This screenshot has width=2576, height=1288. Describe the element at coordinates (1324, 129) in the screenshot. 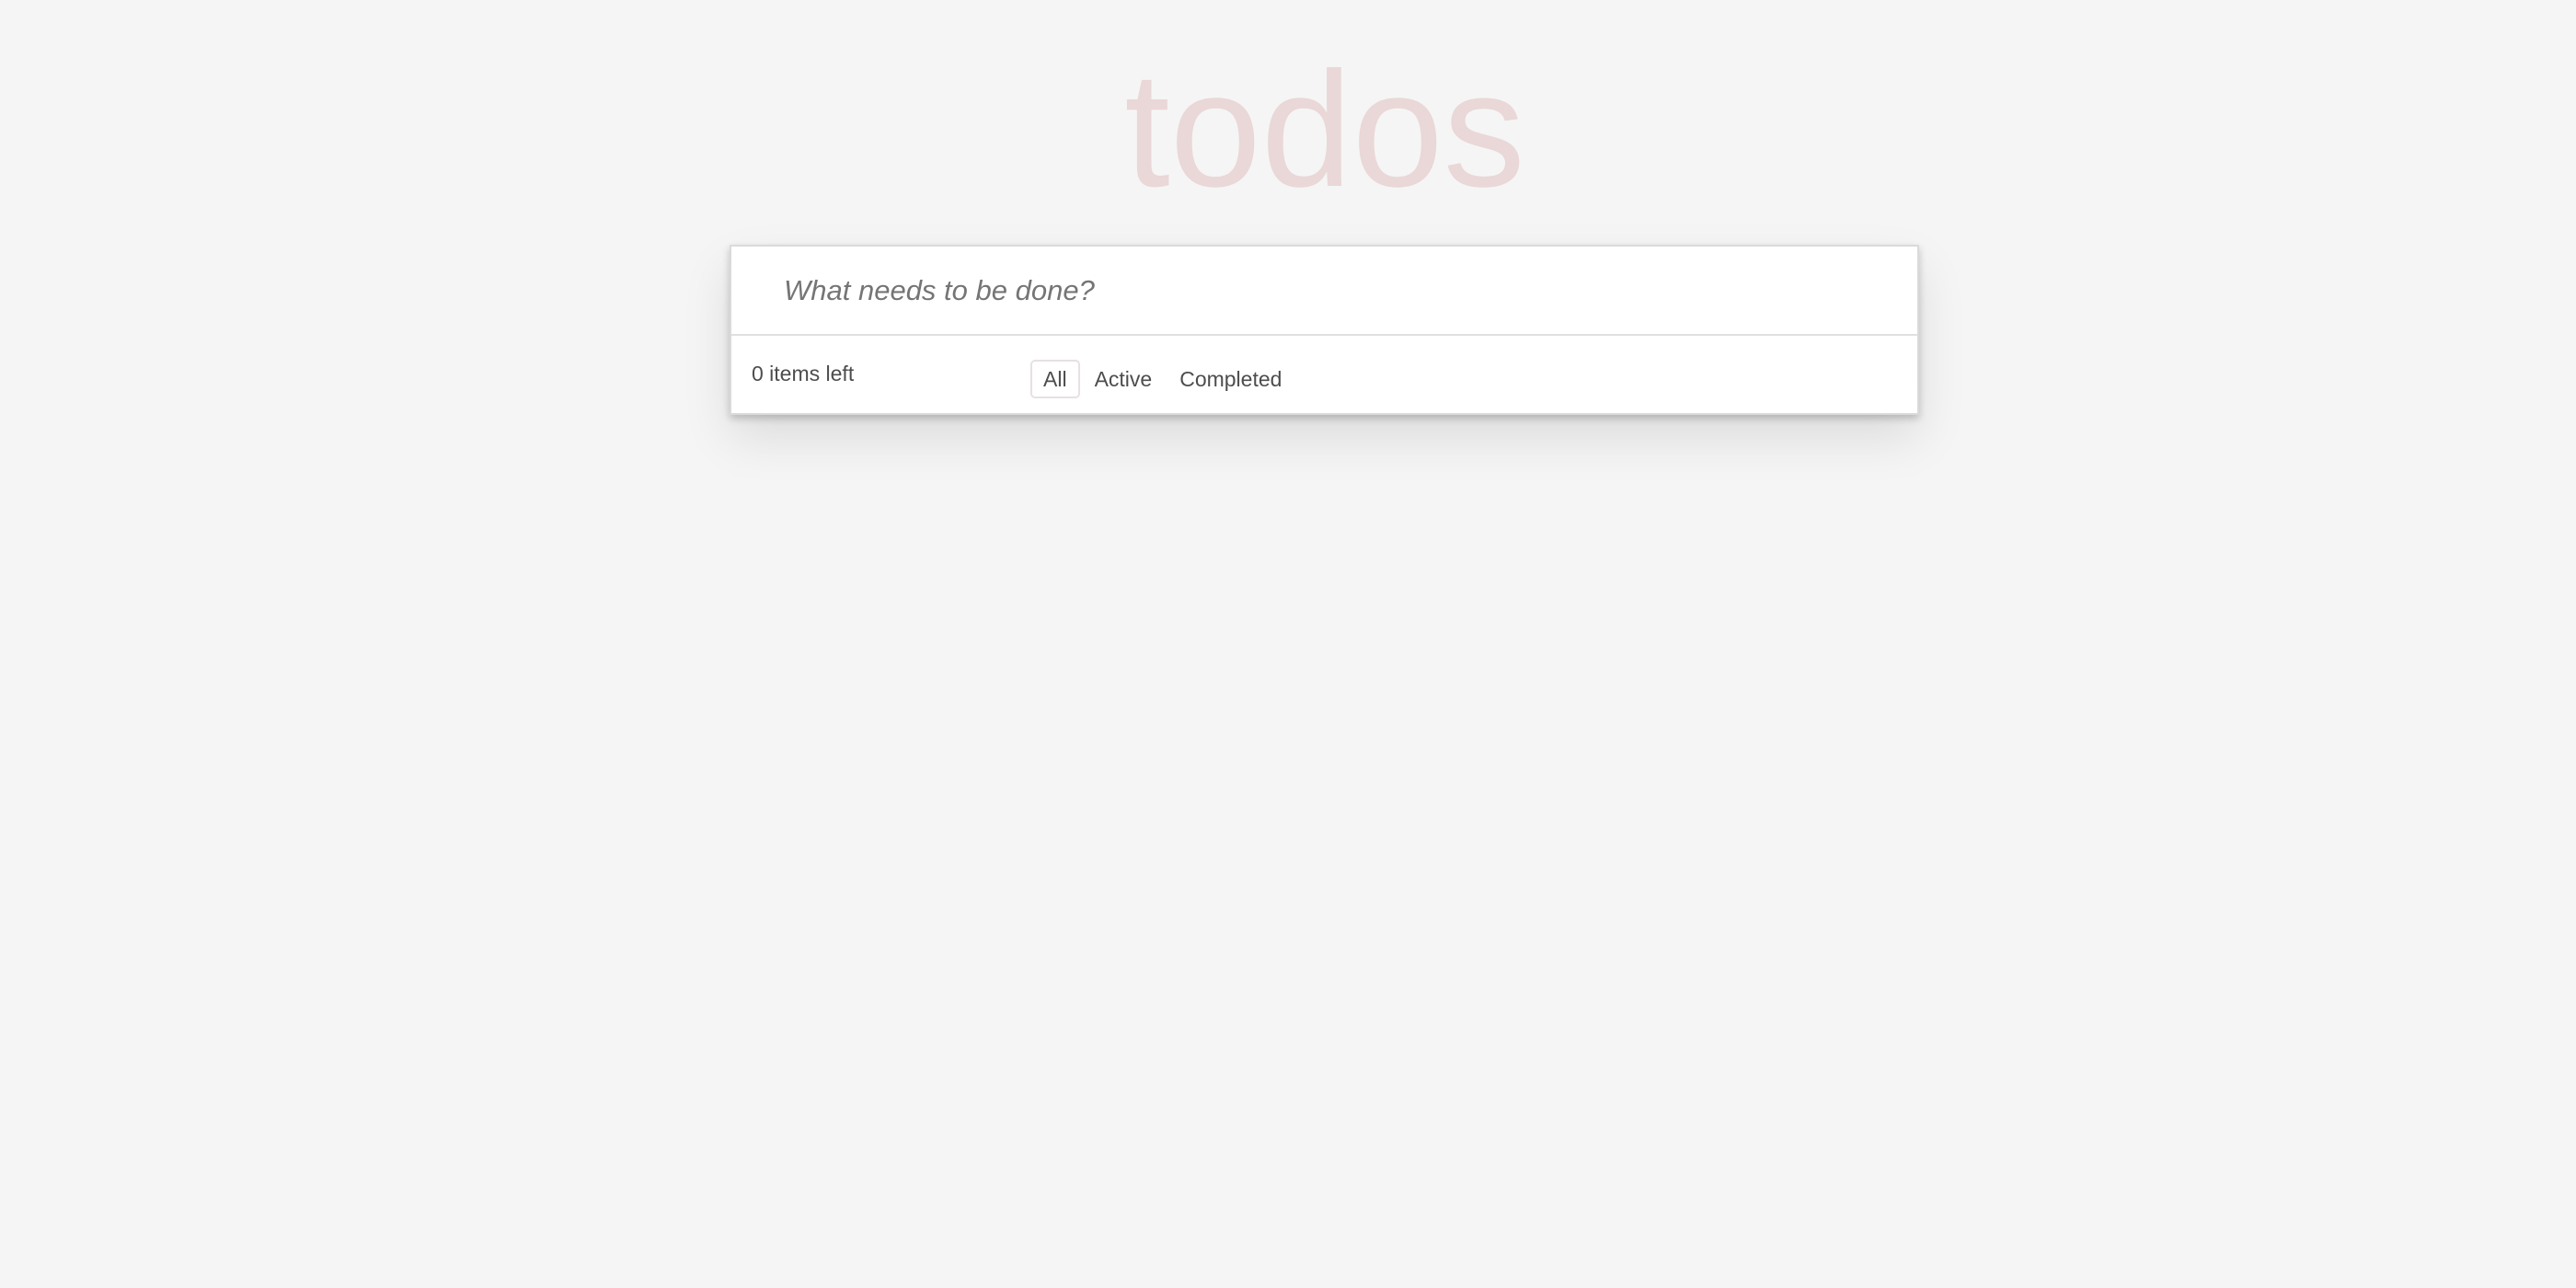

I see `page-title: todos` at that location.